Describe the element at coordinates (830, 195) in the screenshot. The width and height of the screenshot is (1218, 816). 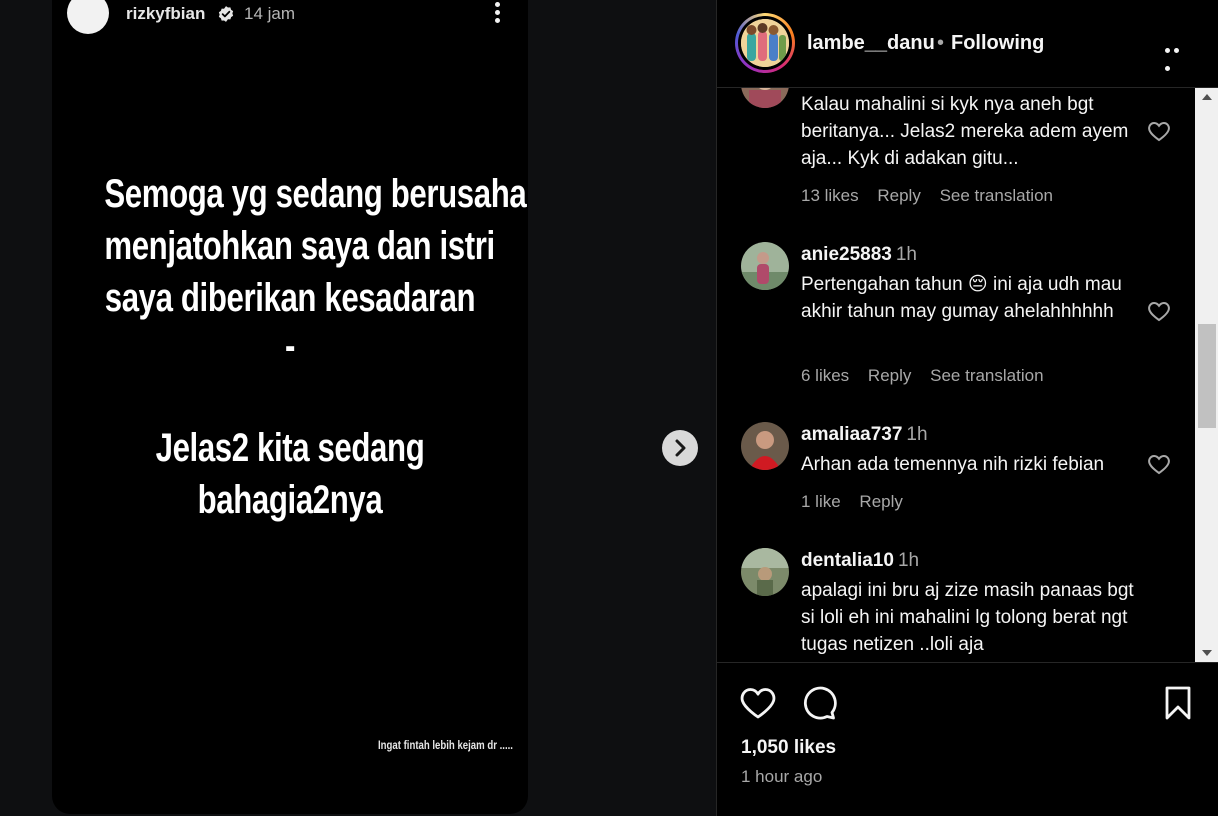
I see `comment-likes-count: 13 likes` at that location.